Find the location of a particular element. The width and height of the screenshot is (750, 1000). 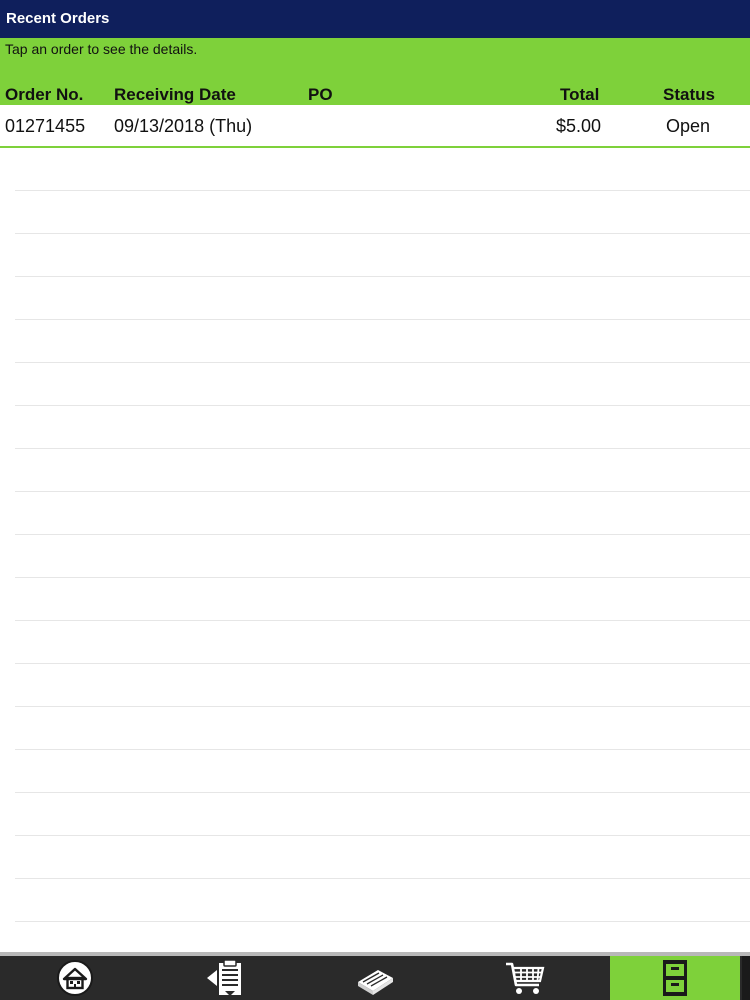

column-header-receiving-date: Receiving Date is located at coordinates (175, 94).